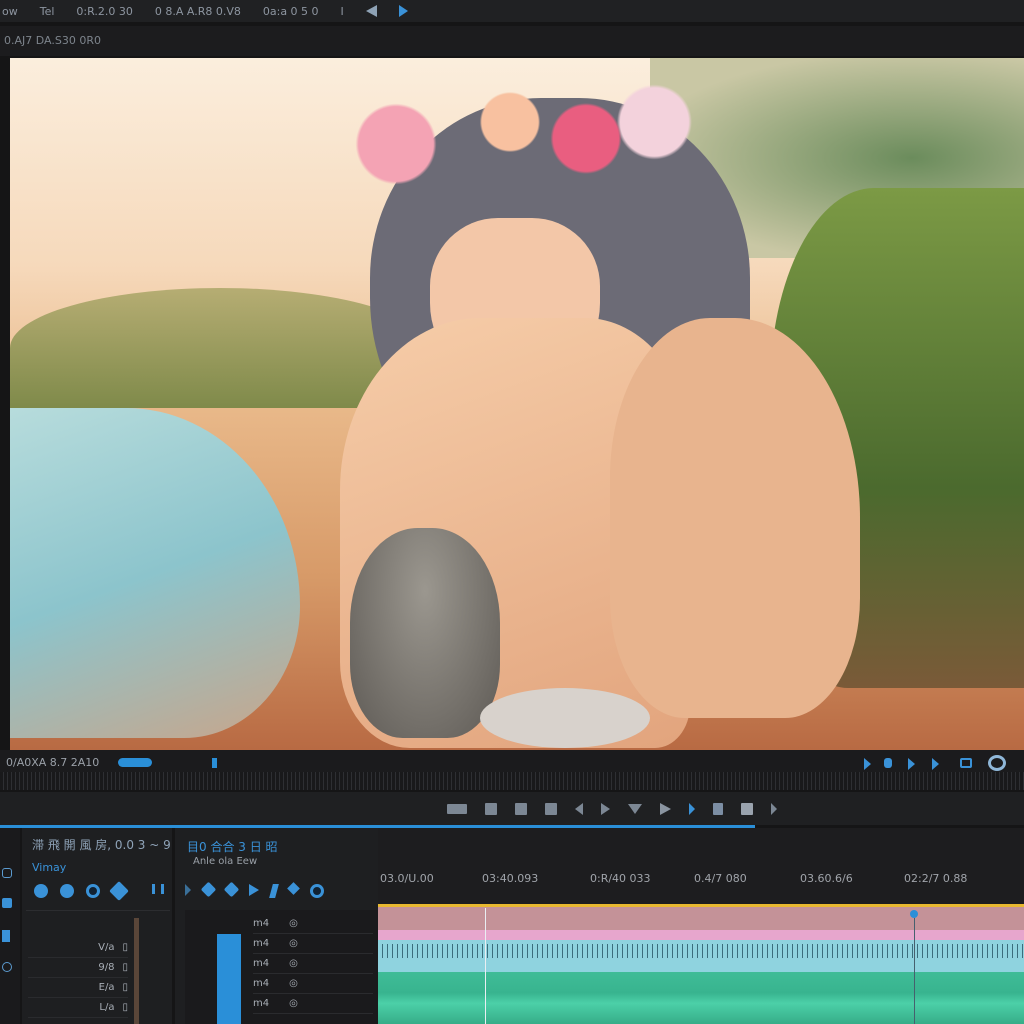 This screenshot has height=1024, width=1024. Describe the element at coordinates (620, 878) in the screenshot. I see `ruler-tick: 0:R/40 033` at that location.